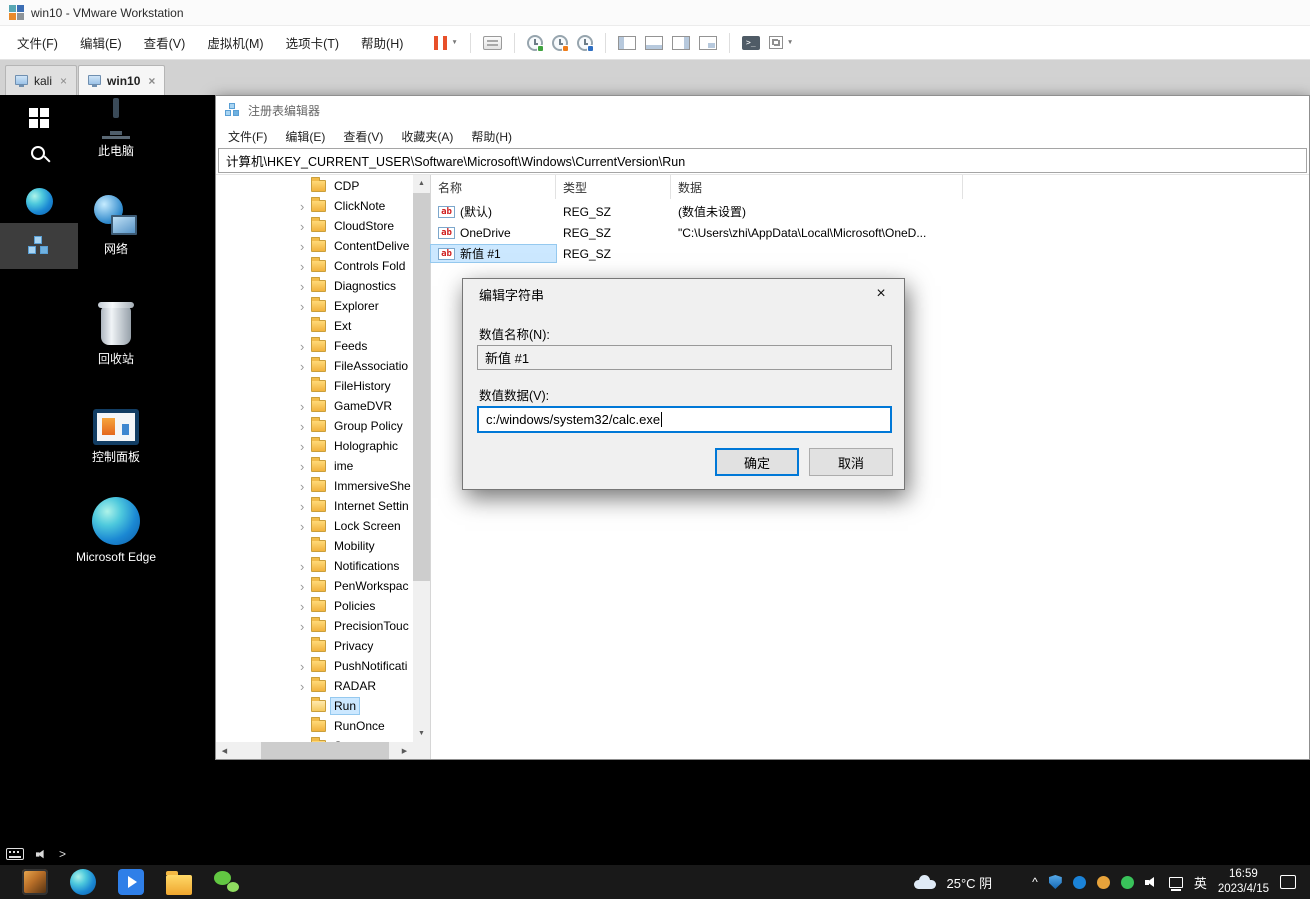 The width and height of the screenshot is (1310, 899). What do you see at coordinates (1079, 882) in the screenshot?
I see `tray-app-icon-blue` at bounding box center [1079, 882].